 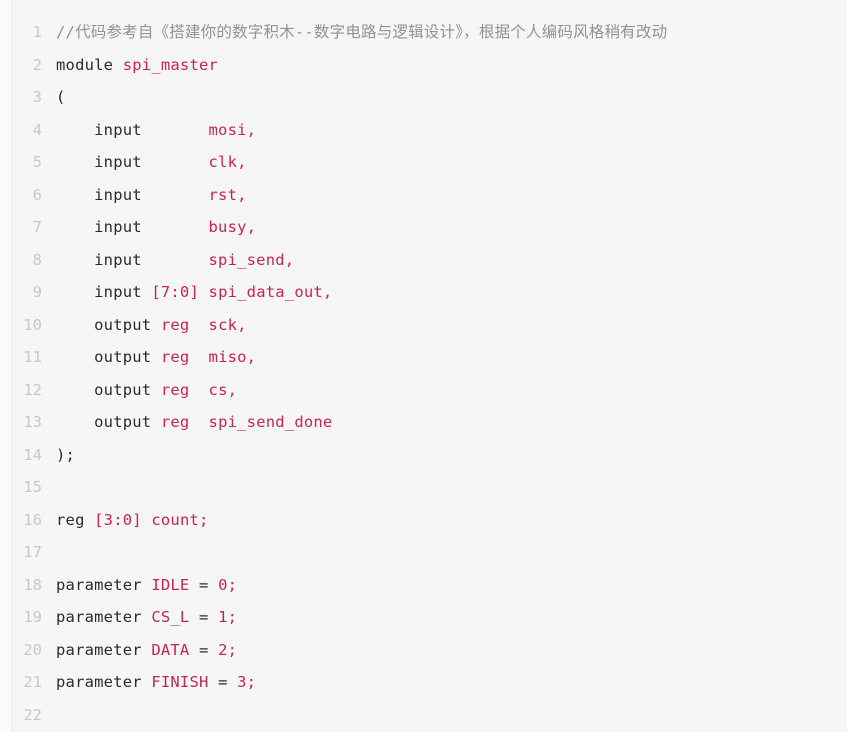 I want to click on code-line-text: input mosi,, so click(x=451, y=130).